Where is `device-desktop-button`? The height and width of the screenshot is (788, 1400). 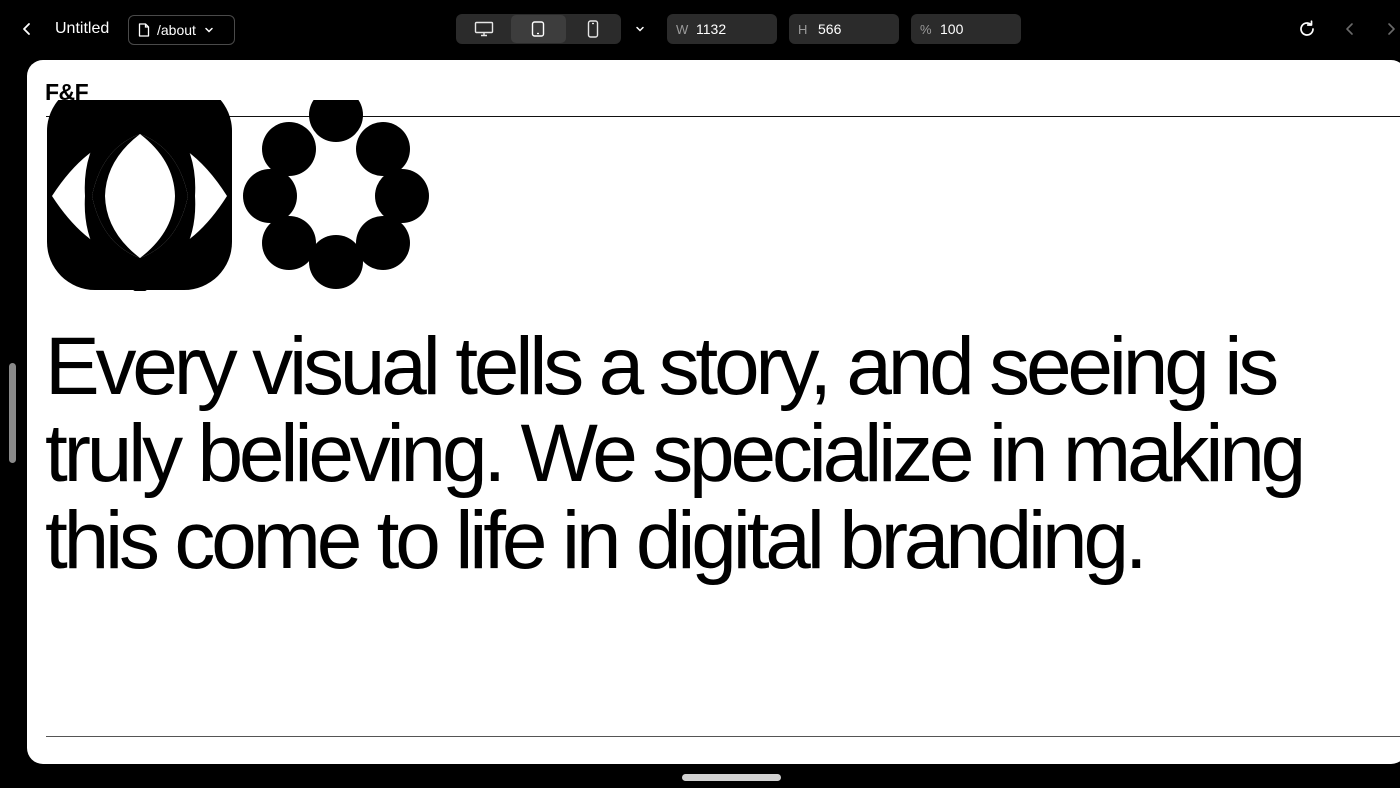 device-desktop-button is located at coordinates (484, 29).